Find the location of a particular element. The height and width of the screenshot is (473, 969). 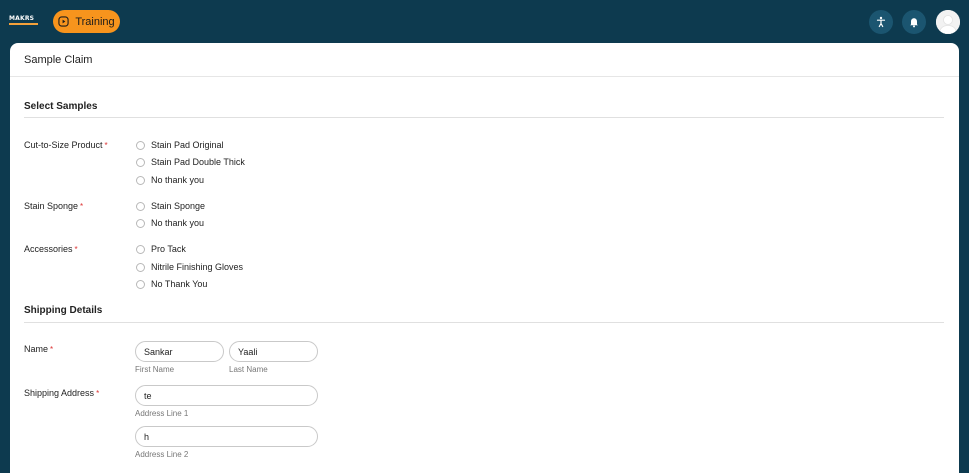

shipping-address-label-text: Shipping Address is located at coordinates (59, 393).